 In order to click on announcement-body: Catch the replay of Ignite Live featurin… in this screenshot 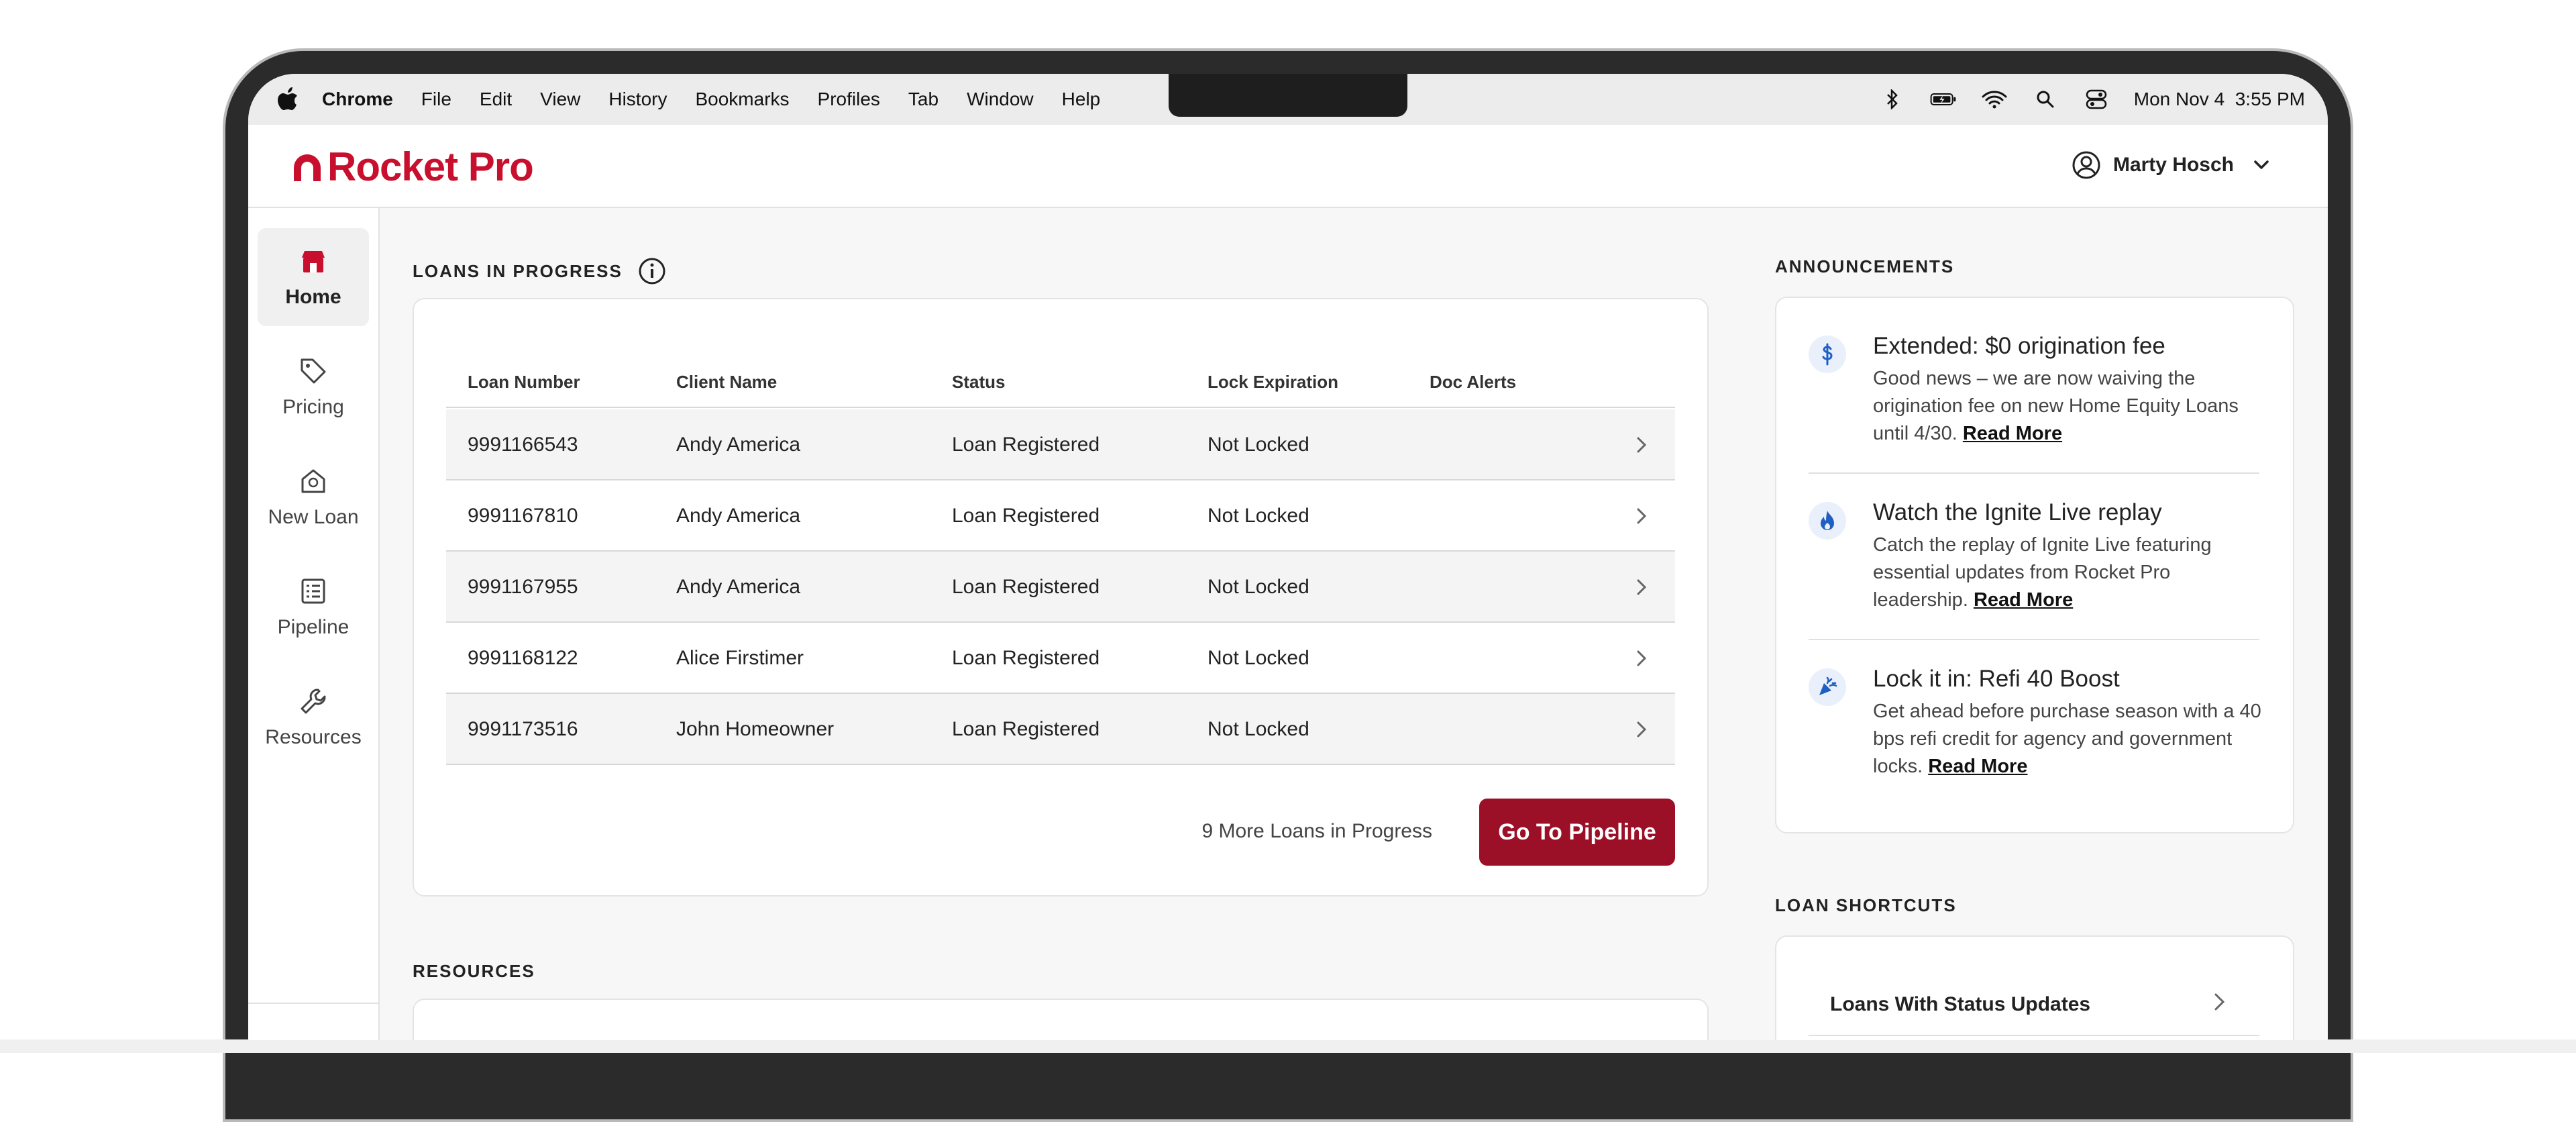, I will do `click(2071, 572)`.